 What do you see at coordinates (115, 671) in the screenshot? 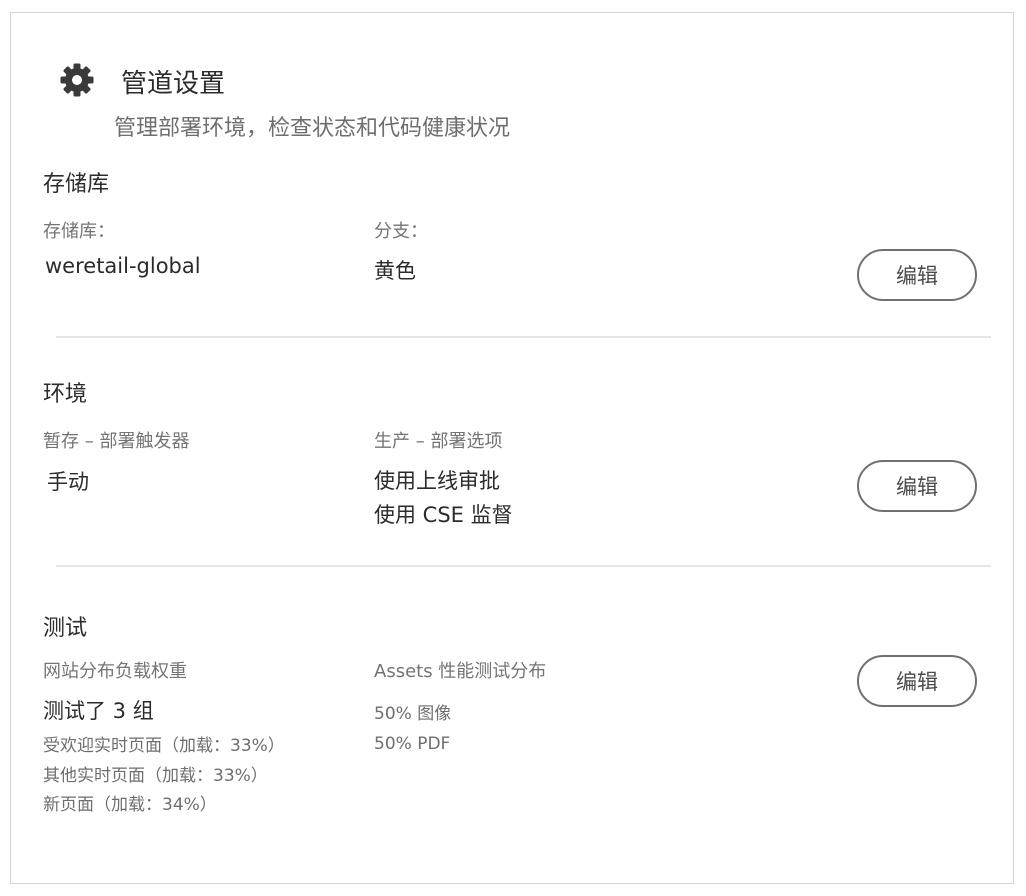
I see `site-load-distribution-label: 网站分布负载权重` at bounding box center [115, 671].